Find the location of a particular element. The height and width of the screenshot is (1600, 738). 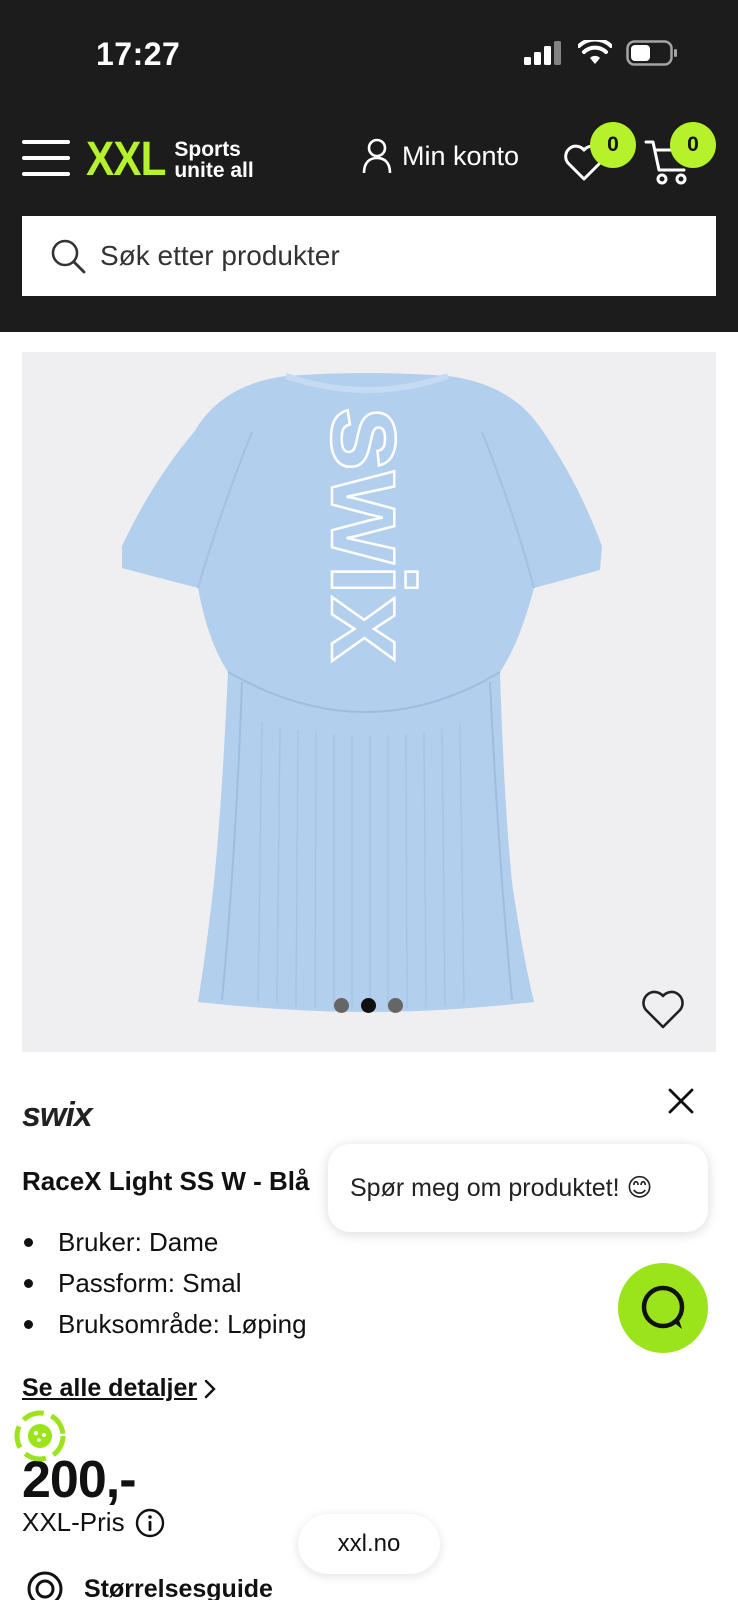

wishlist-count-badge: 0 is located at coordinates (613, 145).